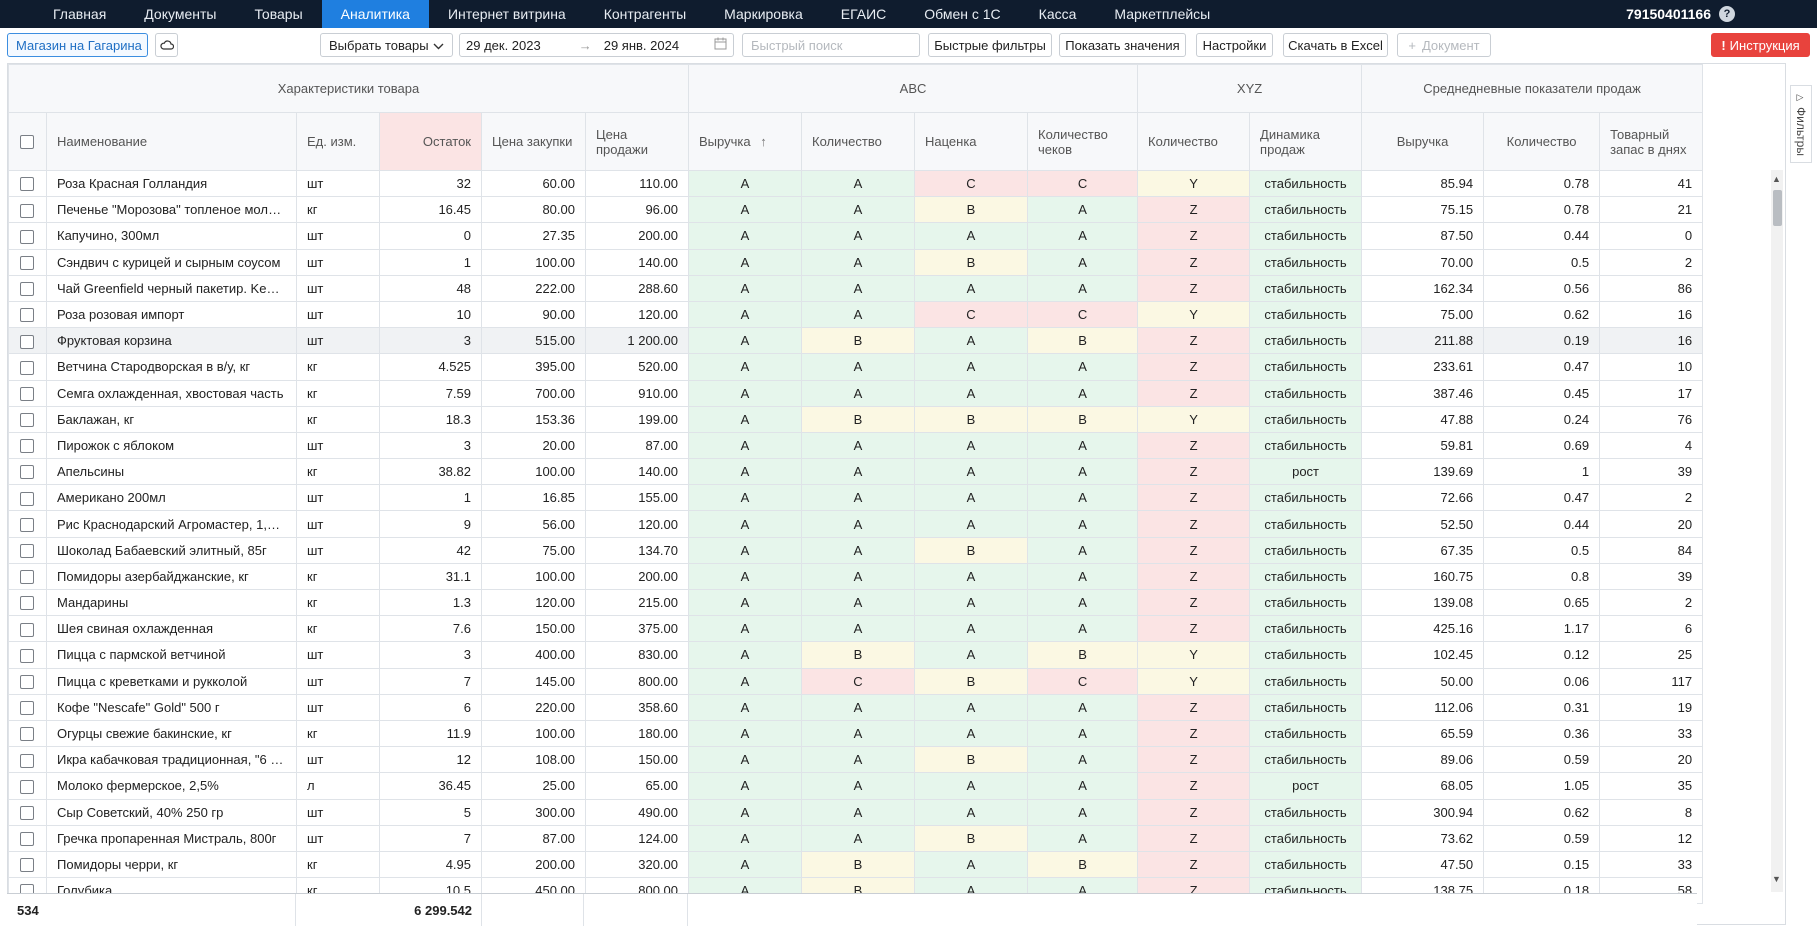  I want to click on scrollbar-thumb, so click(1777, 208).